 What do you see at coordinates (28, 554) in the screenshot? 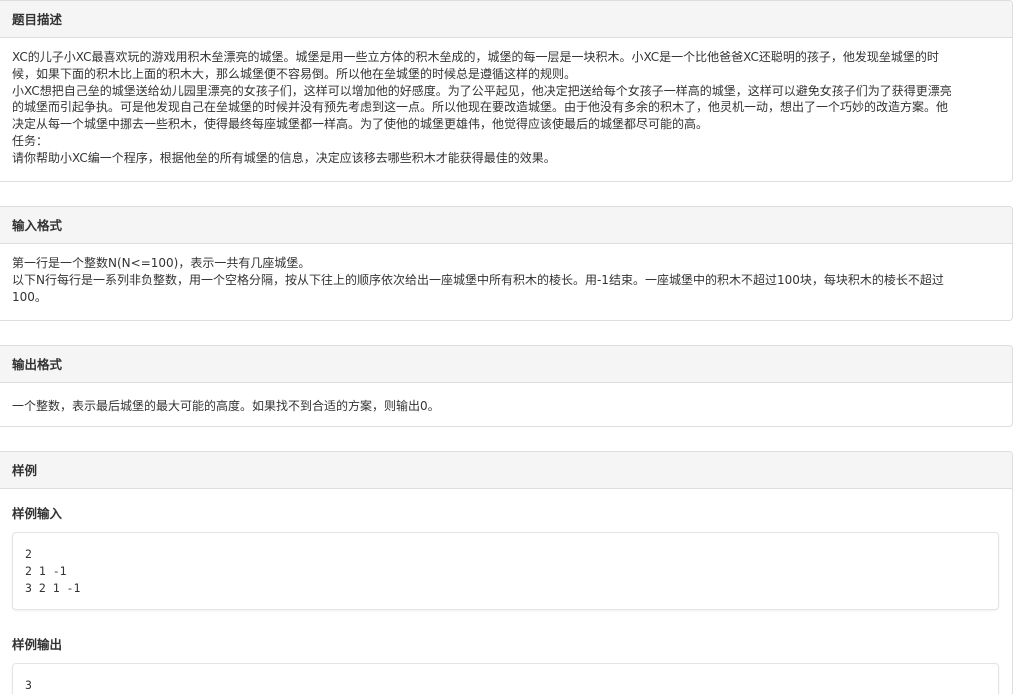
I see `sample-input-line: 2` at bounding box center [28, 554].